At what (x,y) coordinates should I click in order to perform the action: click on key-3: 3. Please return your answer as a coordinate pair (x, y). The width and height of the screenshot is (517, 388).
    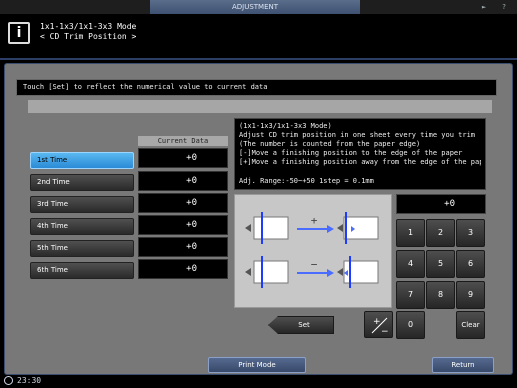
    Looking at the image, I should click on (470, 233).